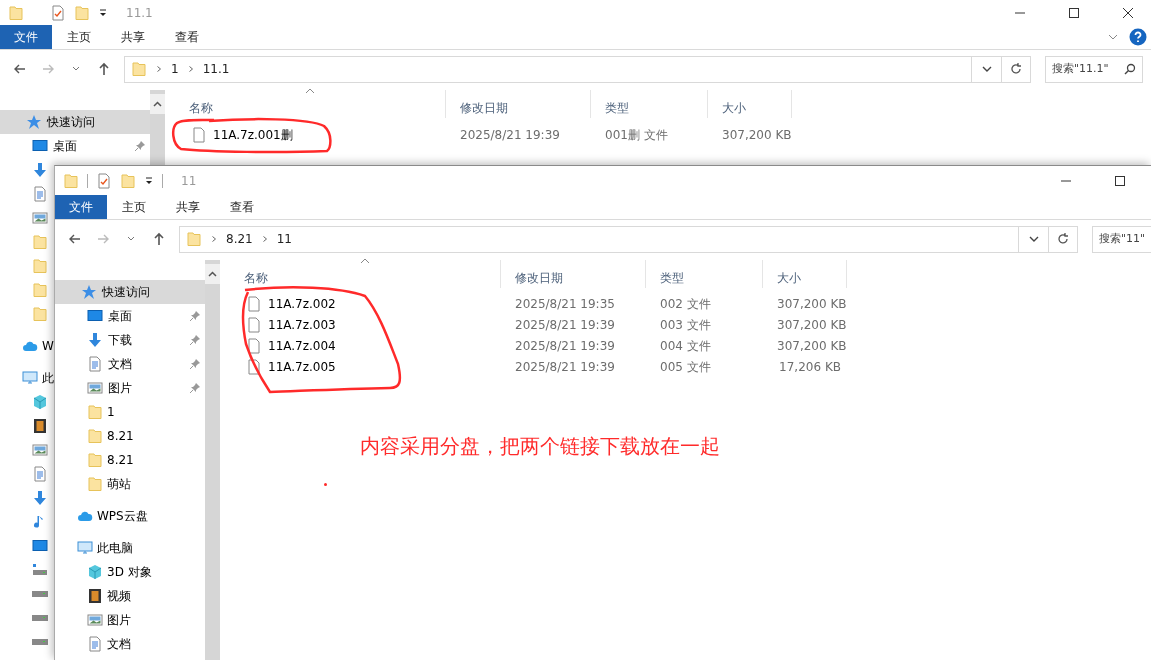  What do you see at coordinates (85, 412) in the screenshot?
I see `nav-item: 1` at bounding box center [85, 412].